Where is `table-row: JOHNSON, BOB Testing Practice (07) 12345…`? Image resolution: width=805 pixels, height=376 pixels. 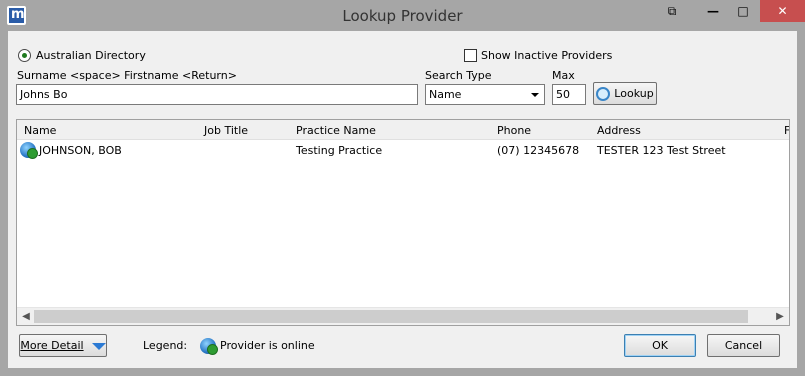 table-row: JOHNSON, BOB Testing Practice (07) 12345… is located at coordinates (403, 150).